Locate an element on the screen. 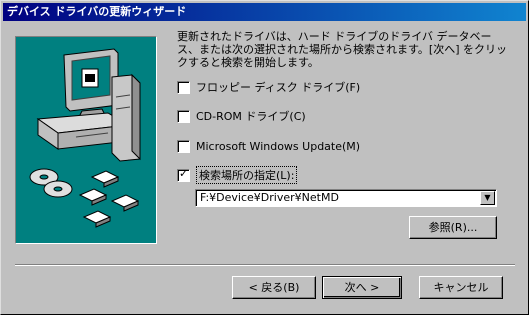 The height and width of the screenshot is (315, 529). option-cdrom: CD-ROM ドライブ(C) is located at coordinates (241, 116).